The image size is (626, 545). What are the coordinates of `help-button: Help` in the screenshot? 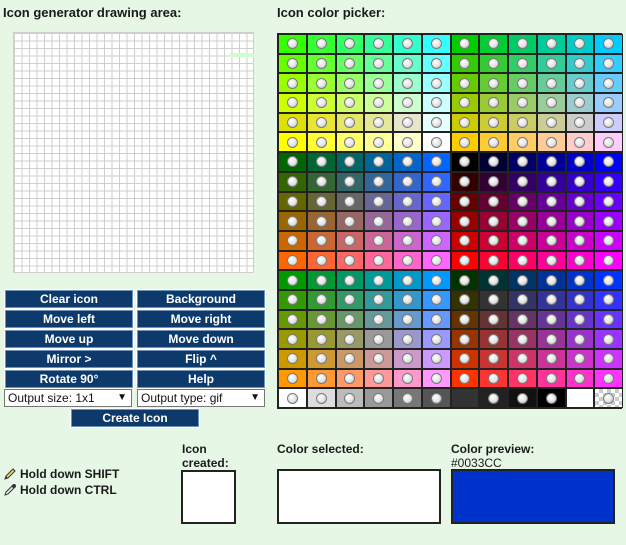 It's located at (201, 379).